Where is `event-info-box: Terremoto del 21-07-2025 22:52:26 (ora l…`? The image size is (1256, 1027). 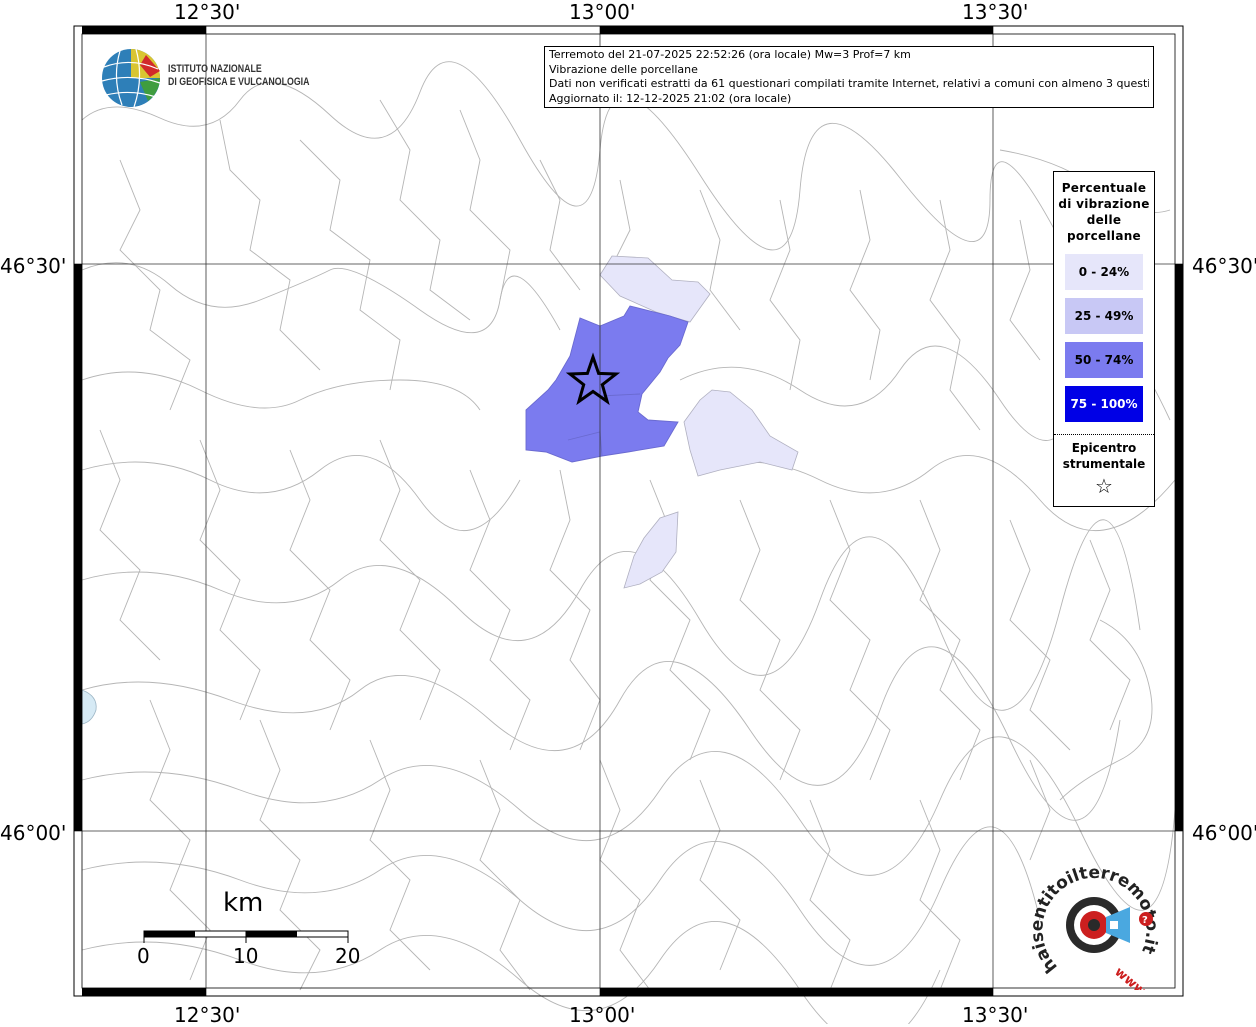
event-info-box: Terremoto del 21-07-2025 22:52:26 (ora l… is located at coordinates (849, 77).